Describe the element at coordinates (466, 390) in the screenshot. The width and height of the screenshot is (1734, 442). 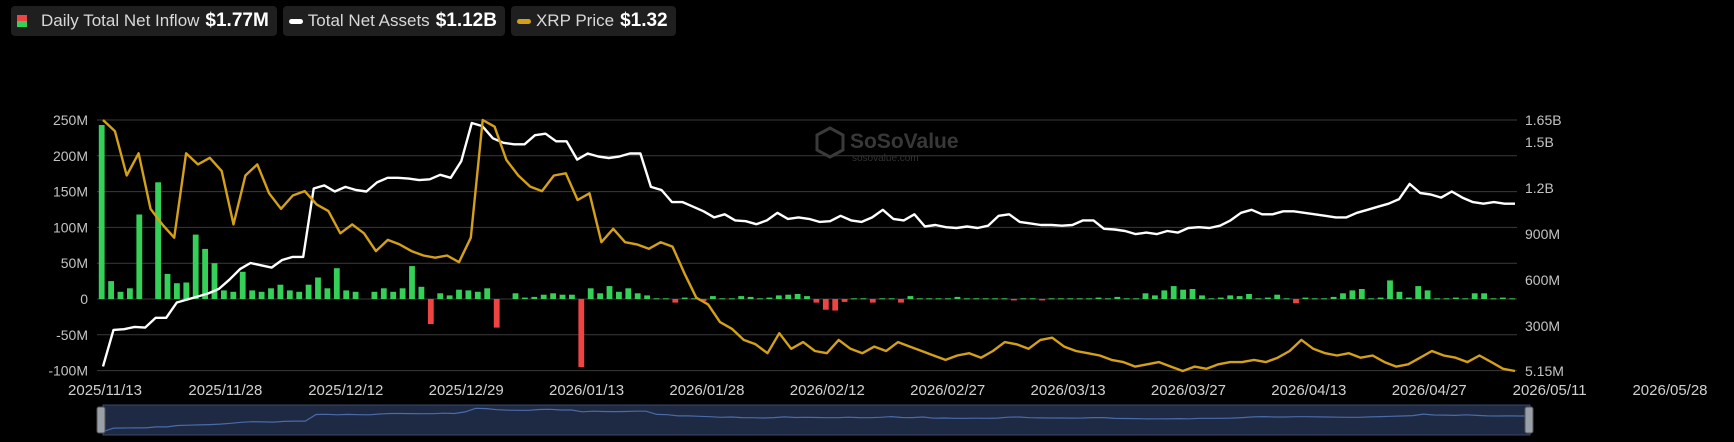
I see `x-tick-label: 2025/12/29` at that location.